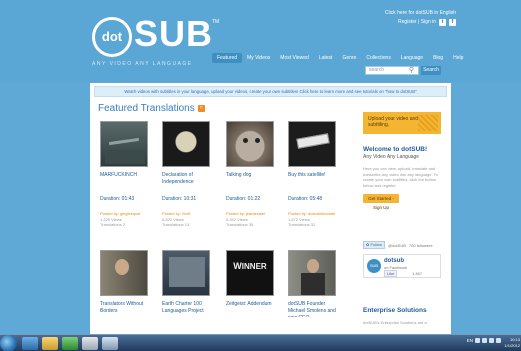 The image size is (521, 351). I want to click on logo-dot-circle: dot, so click(112, 37).